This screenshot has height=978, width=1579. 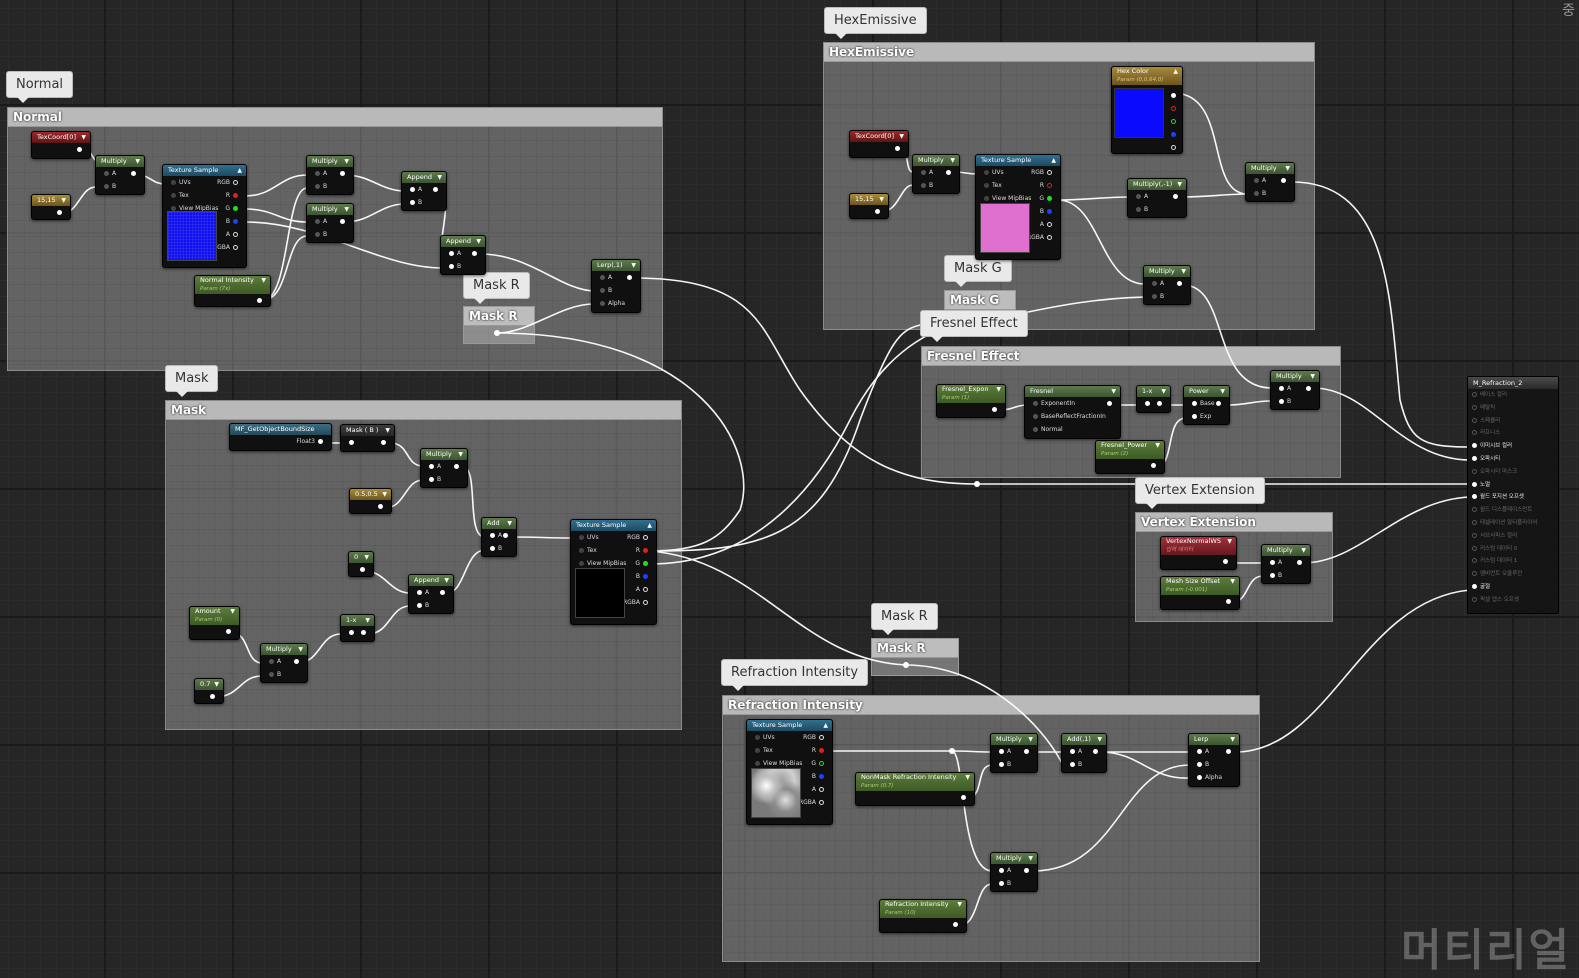 What do you see at coordinates (1072, 429) in the screenshot?
I see `input-pin-normal: Normal` at bounding box center [1072, 429].